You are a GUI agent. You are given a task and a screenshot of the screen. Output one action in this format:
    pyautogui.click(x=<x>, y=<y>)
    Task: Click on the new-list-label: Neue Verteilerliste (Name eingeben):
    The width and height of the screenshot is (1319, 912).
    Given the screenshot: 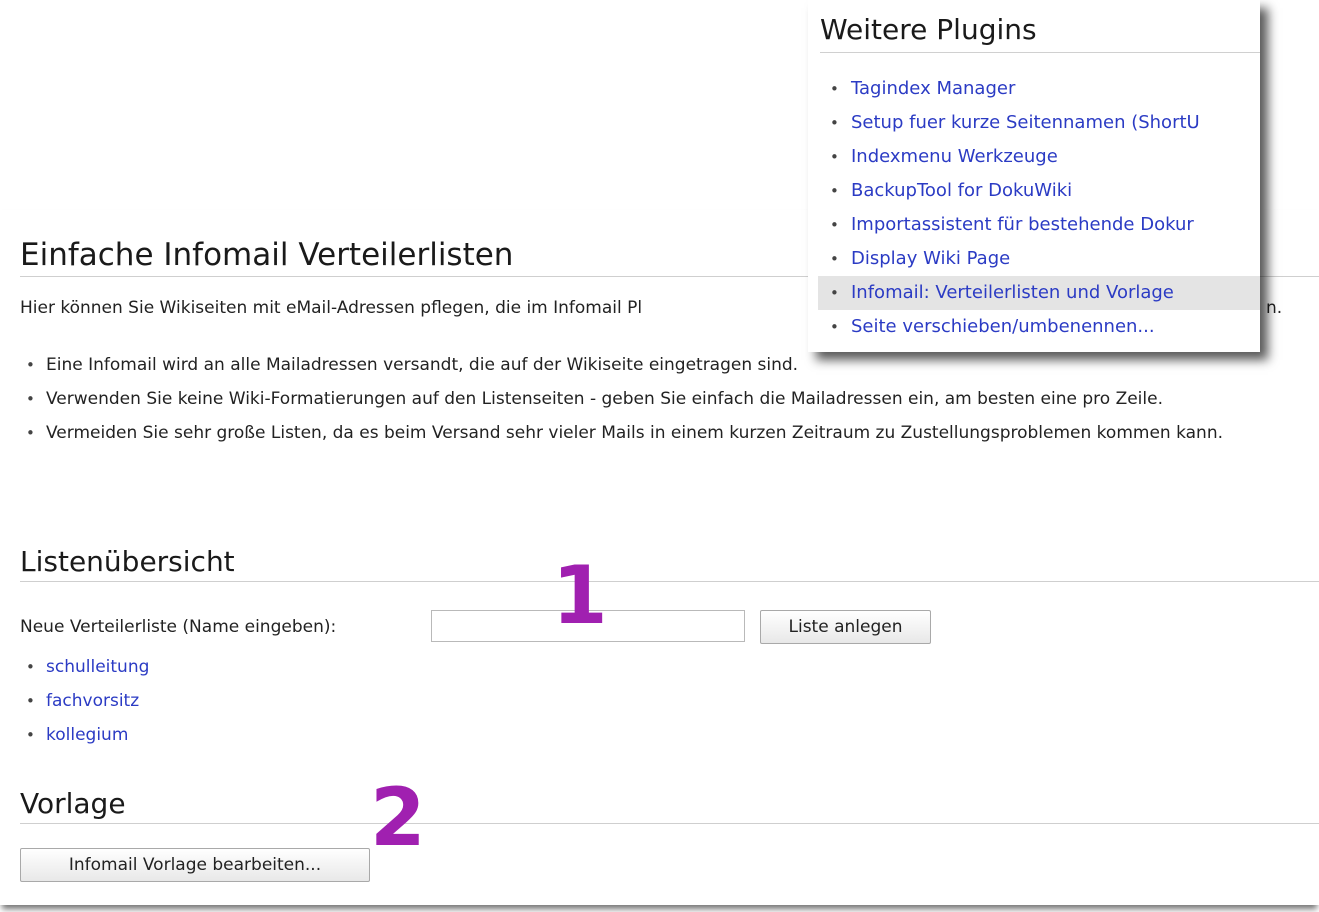 What is the action you would take?
    pyautogui.click(x=178, y=627)
    